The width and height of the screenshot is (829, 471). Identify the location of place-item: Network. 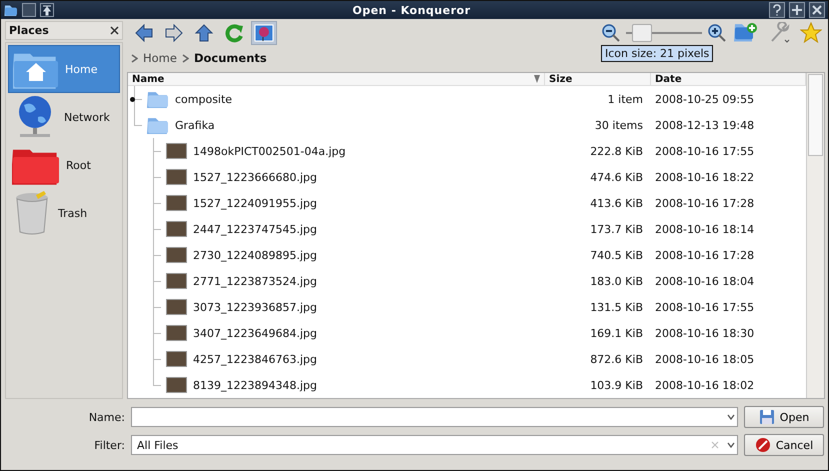
(64, 117).